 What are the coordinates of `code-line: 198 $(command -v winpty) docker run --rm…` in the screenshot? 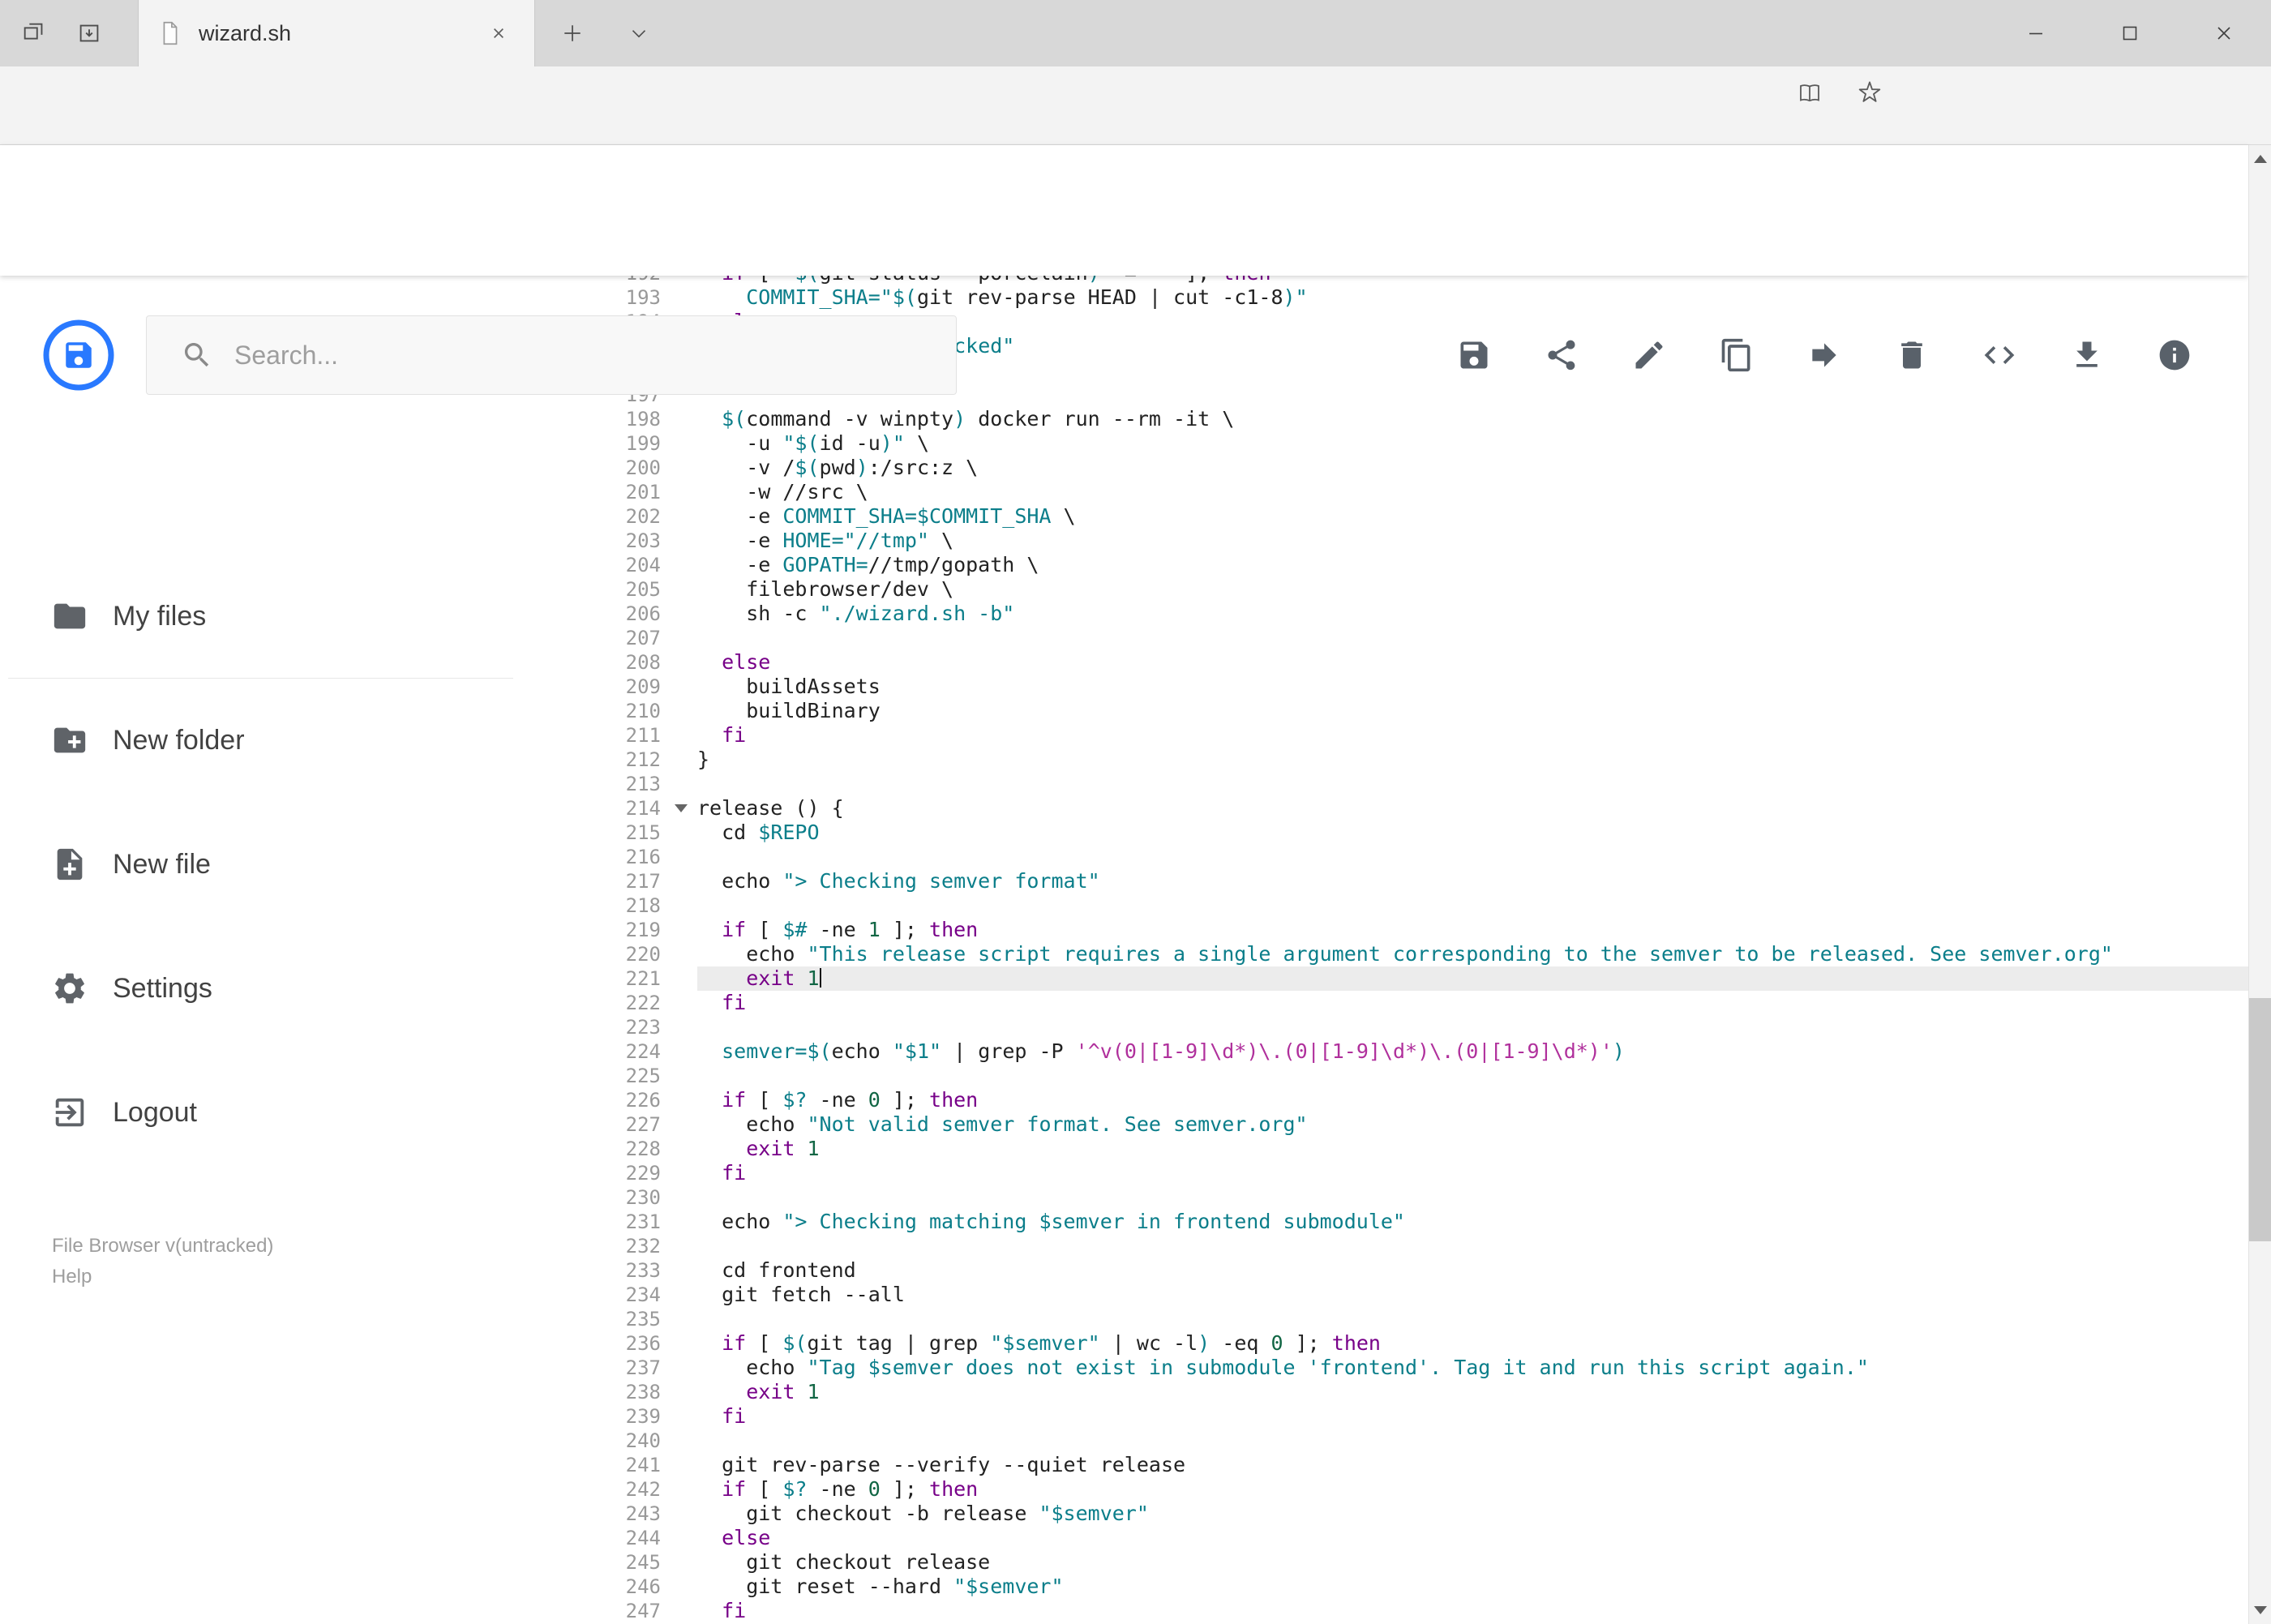 It's located at (1384, 419).